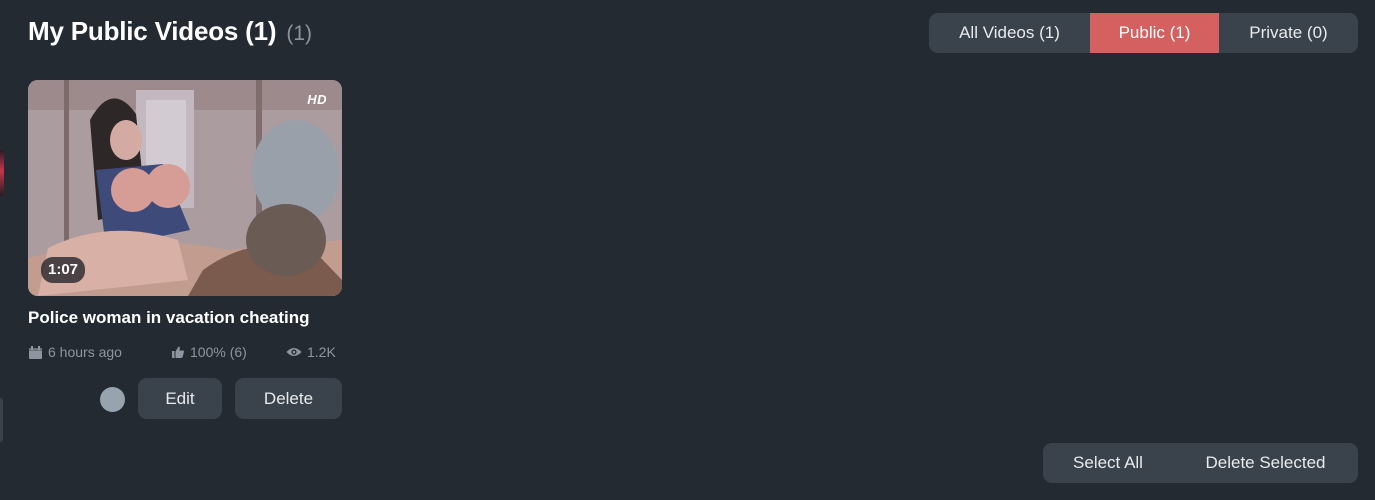  What do you see at coordinates (1108, 463) in the screenshot?
I see `select-all-button: Select All` at bounding box center [1108, 463].